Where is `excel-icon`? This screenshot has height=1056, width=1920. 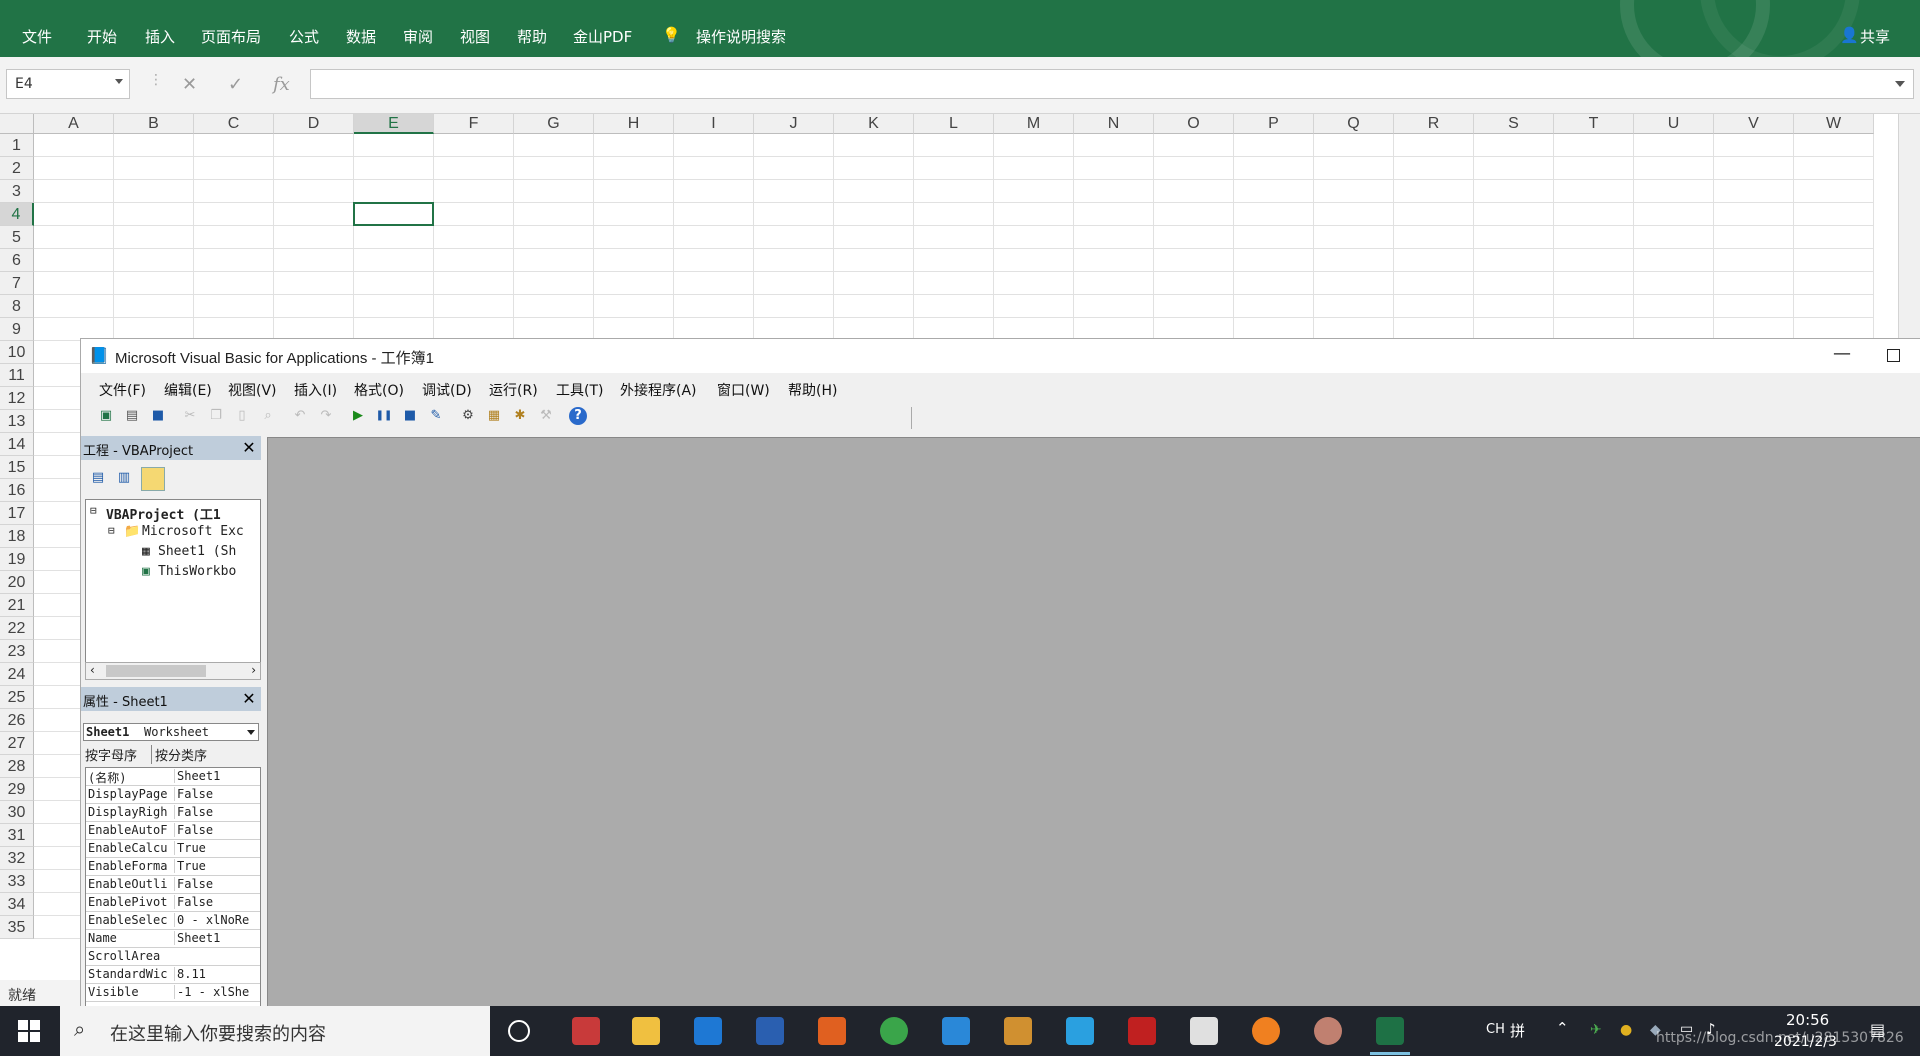 excel-icon is located at coordinates (1390, 1031).